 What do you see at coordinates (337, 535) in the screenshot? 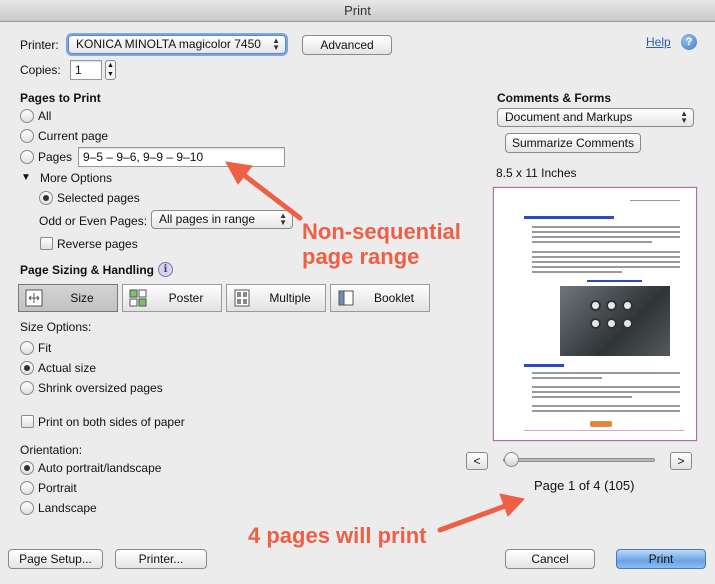
I see `annotation-count: 4 pages will print` at bounding box center [337, 535].